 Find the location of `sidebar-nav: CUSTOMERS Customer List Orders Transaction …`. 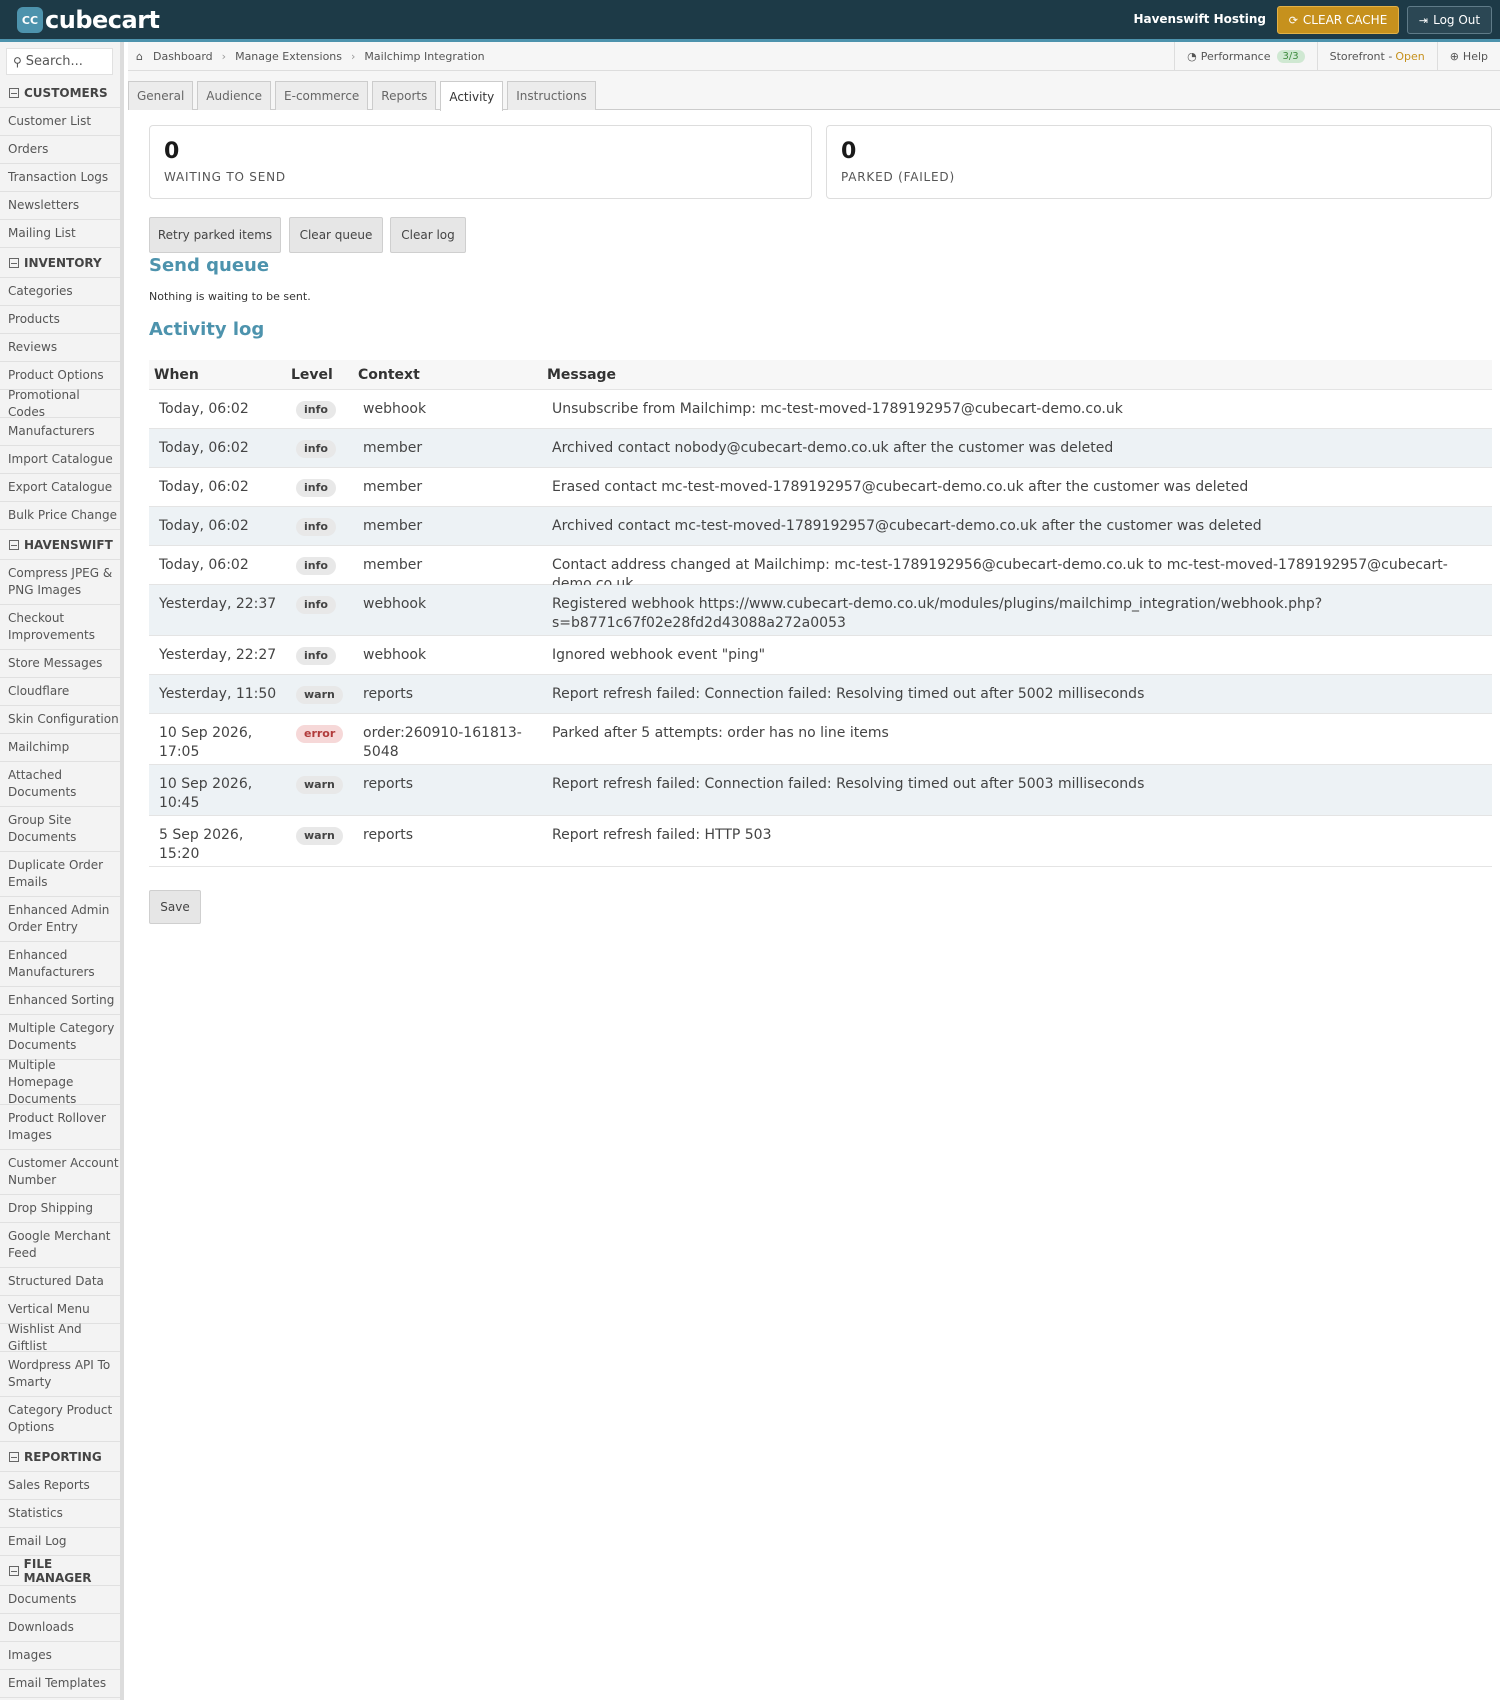

sidebar-nav: CUSTOMERS Customer List Orders Transaction … is located at coordinates (60, 888).